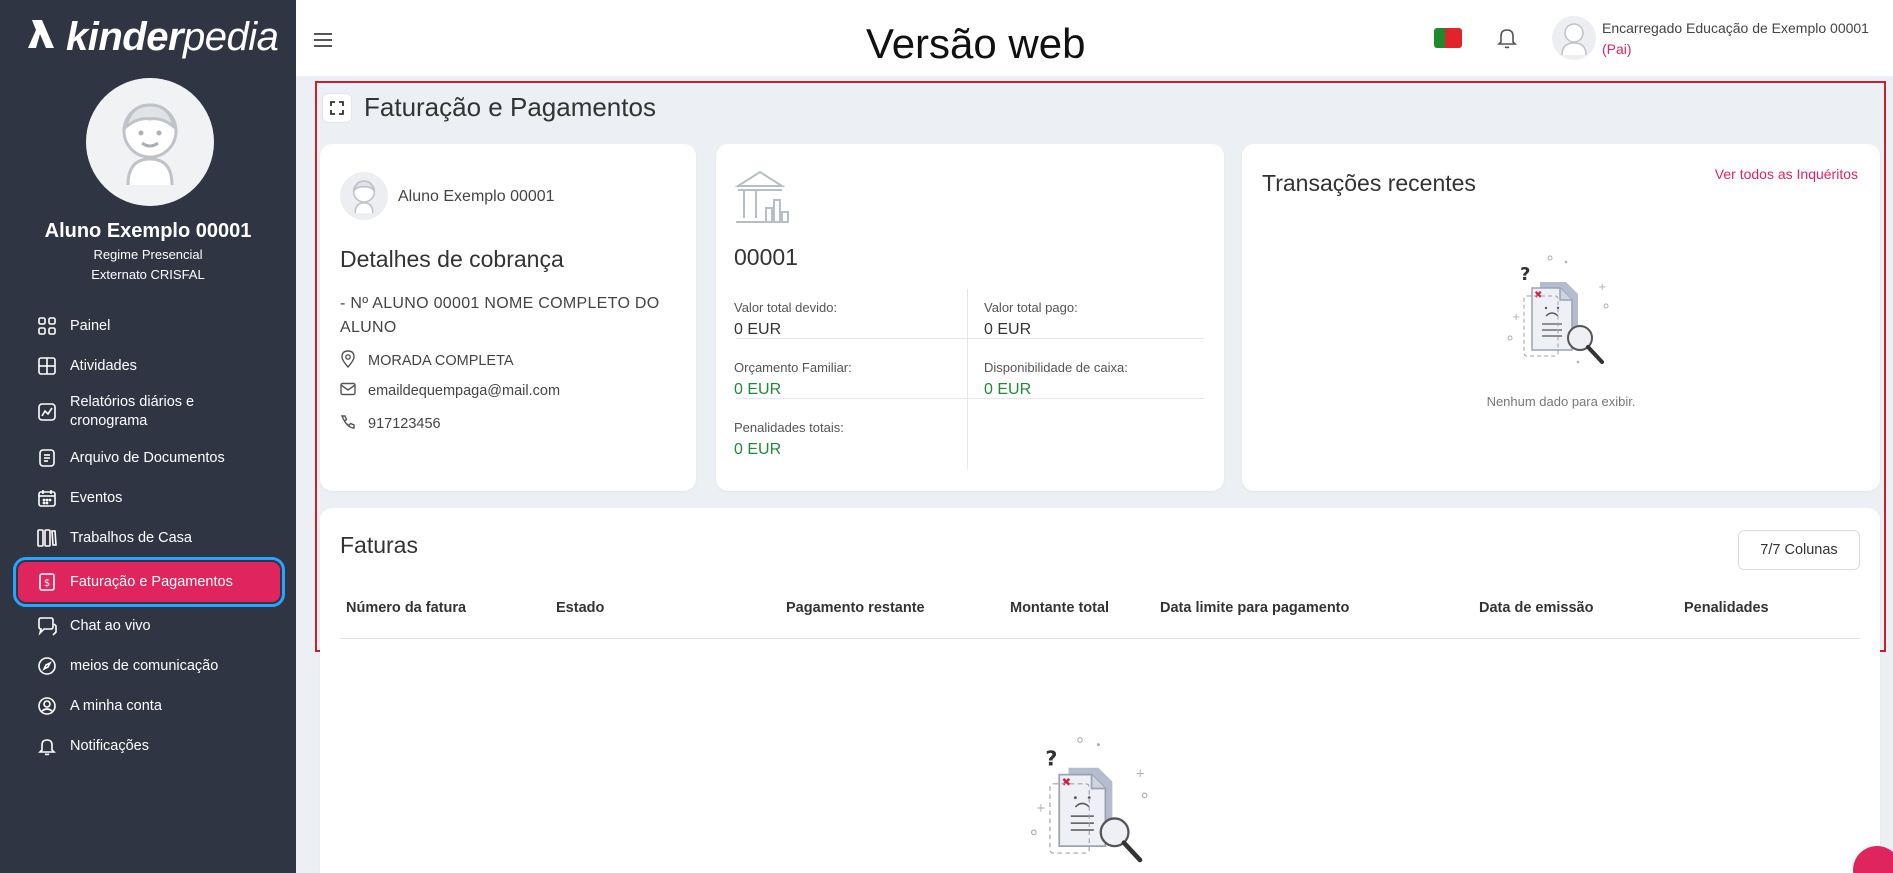 The width and height of the screenshot is (1893, 873). I want to click on parent-avatar-icon, so click(1574, 39).